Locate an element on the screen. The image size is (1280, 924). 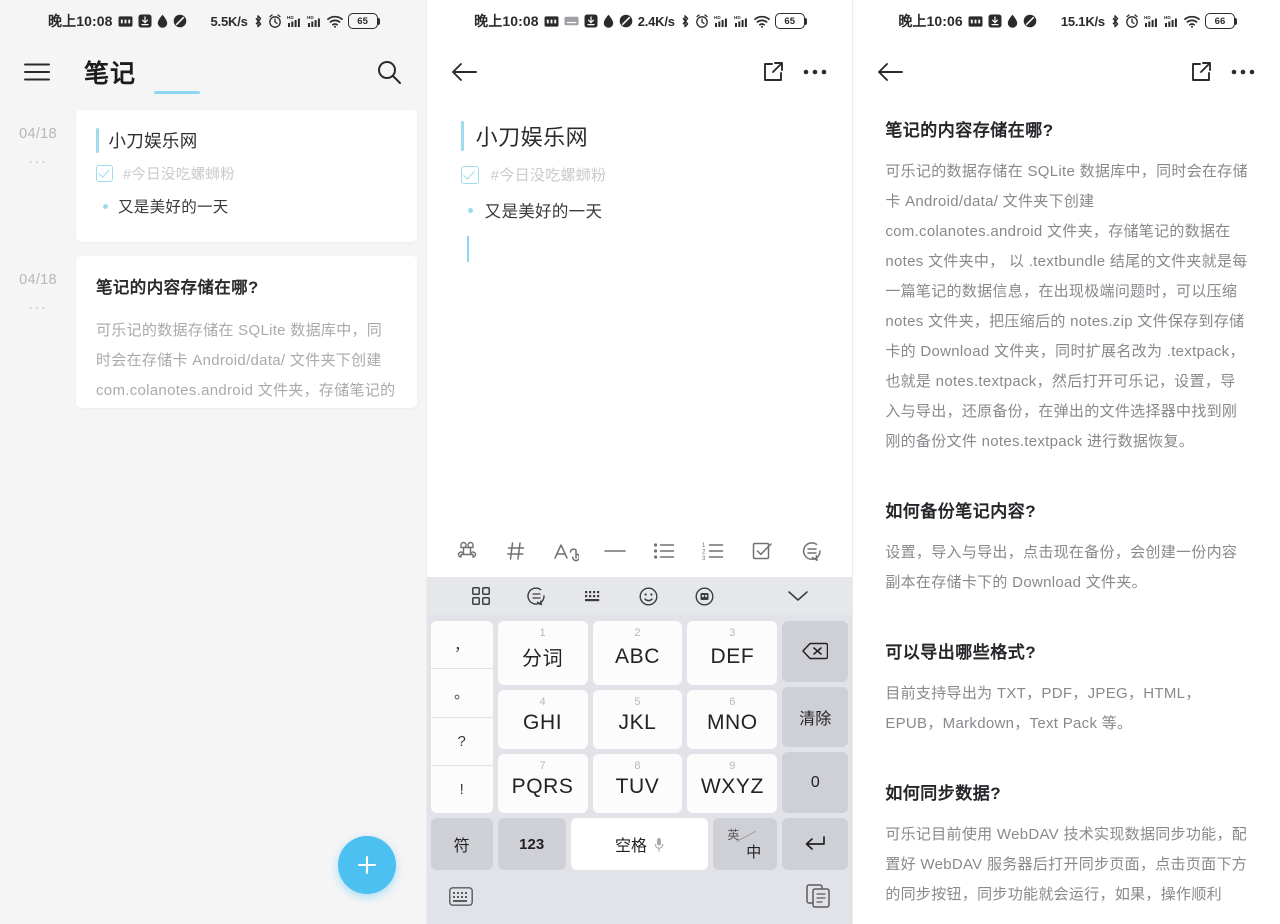
svg-text: HD is located at coordinates (1167, 17).